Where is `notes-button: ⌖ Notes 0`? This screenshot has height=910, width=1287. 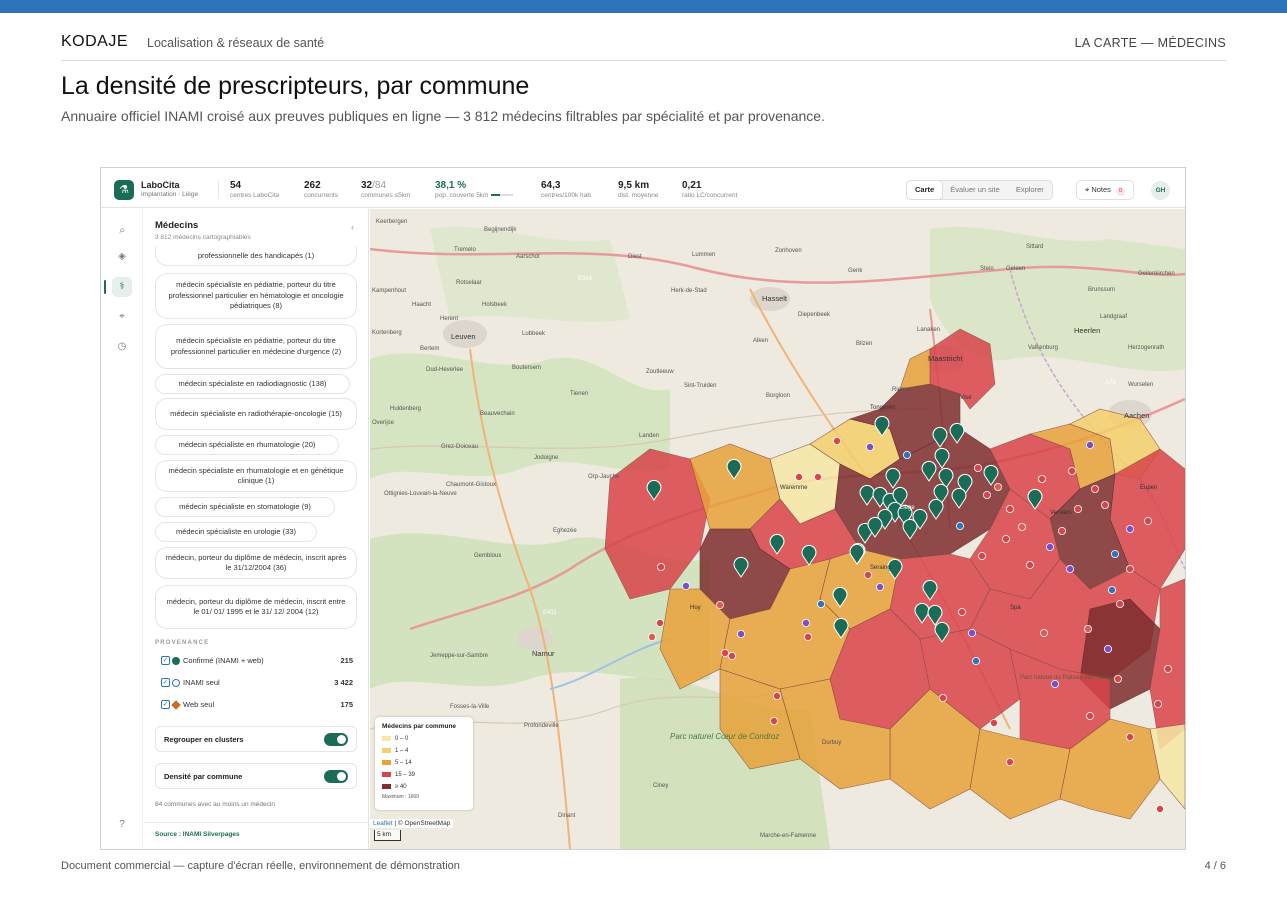 notes-button: ⌖ Notes 0 is located at coordinates (1105, 190).